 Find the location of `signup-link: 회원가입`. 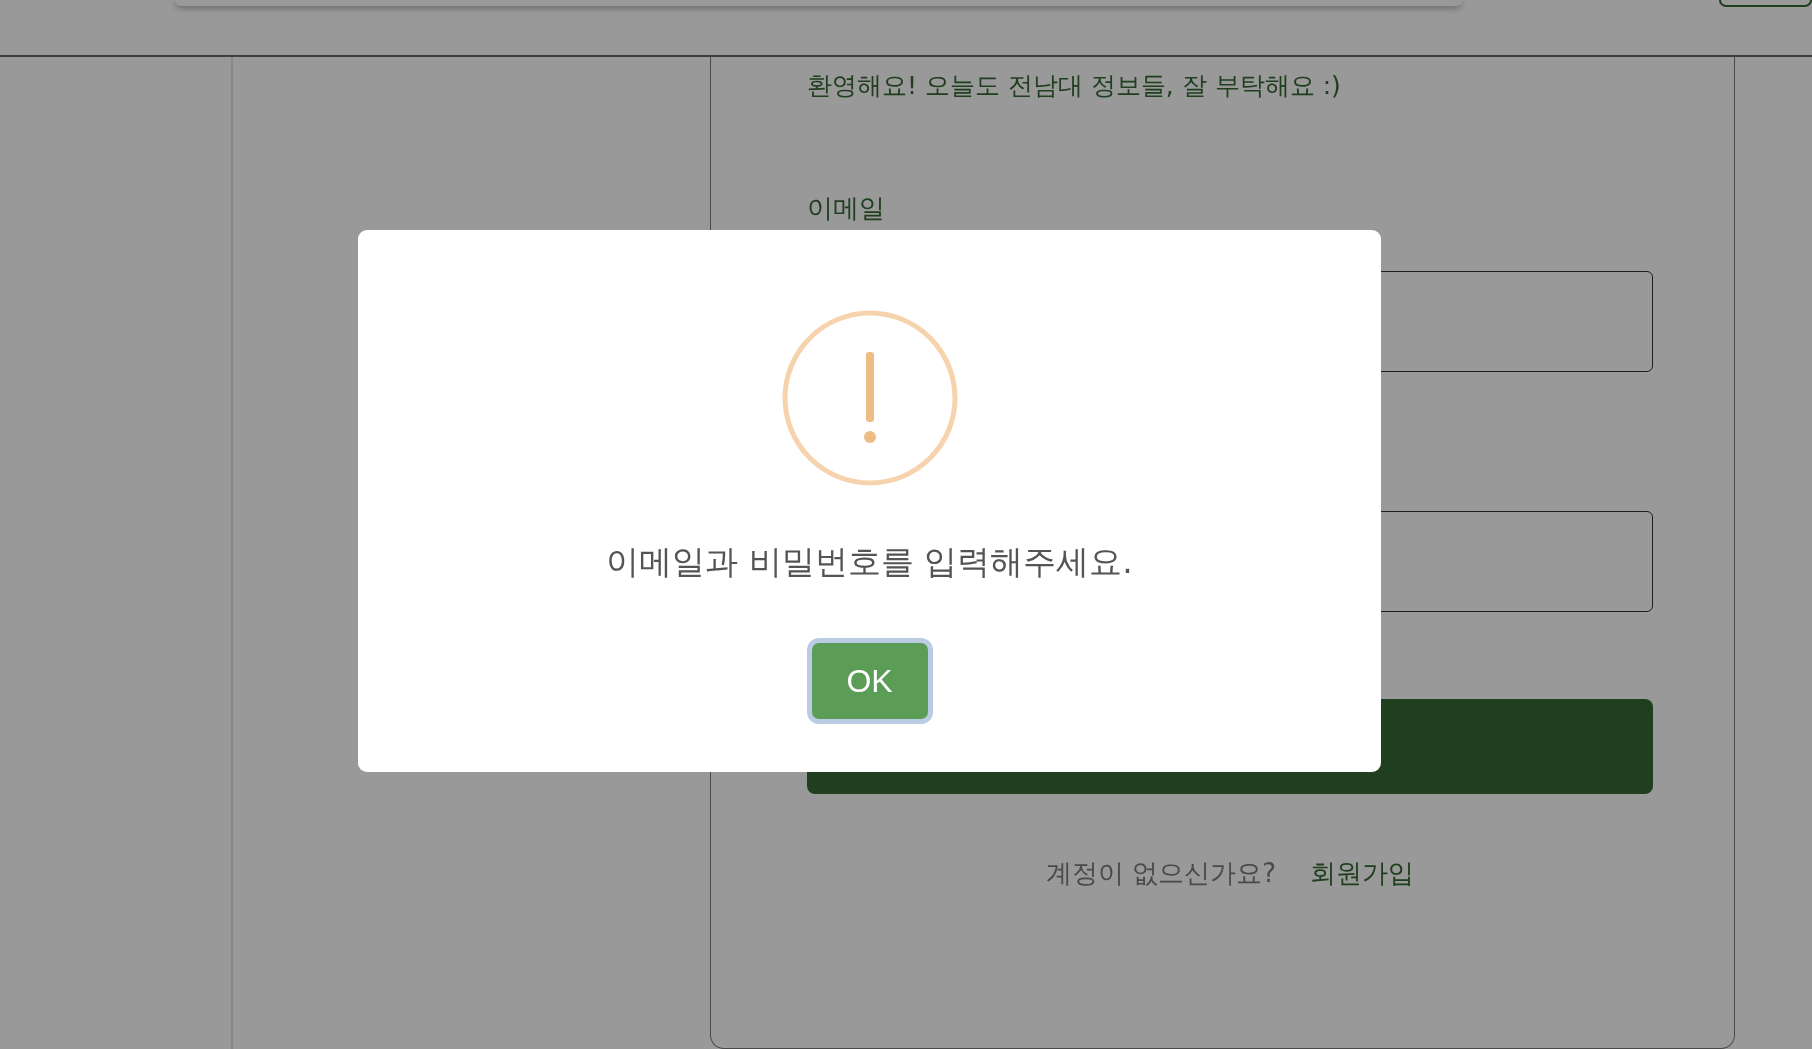

signup-link: 회원가입 is located at coordinates (1362, 873).